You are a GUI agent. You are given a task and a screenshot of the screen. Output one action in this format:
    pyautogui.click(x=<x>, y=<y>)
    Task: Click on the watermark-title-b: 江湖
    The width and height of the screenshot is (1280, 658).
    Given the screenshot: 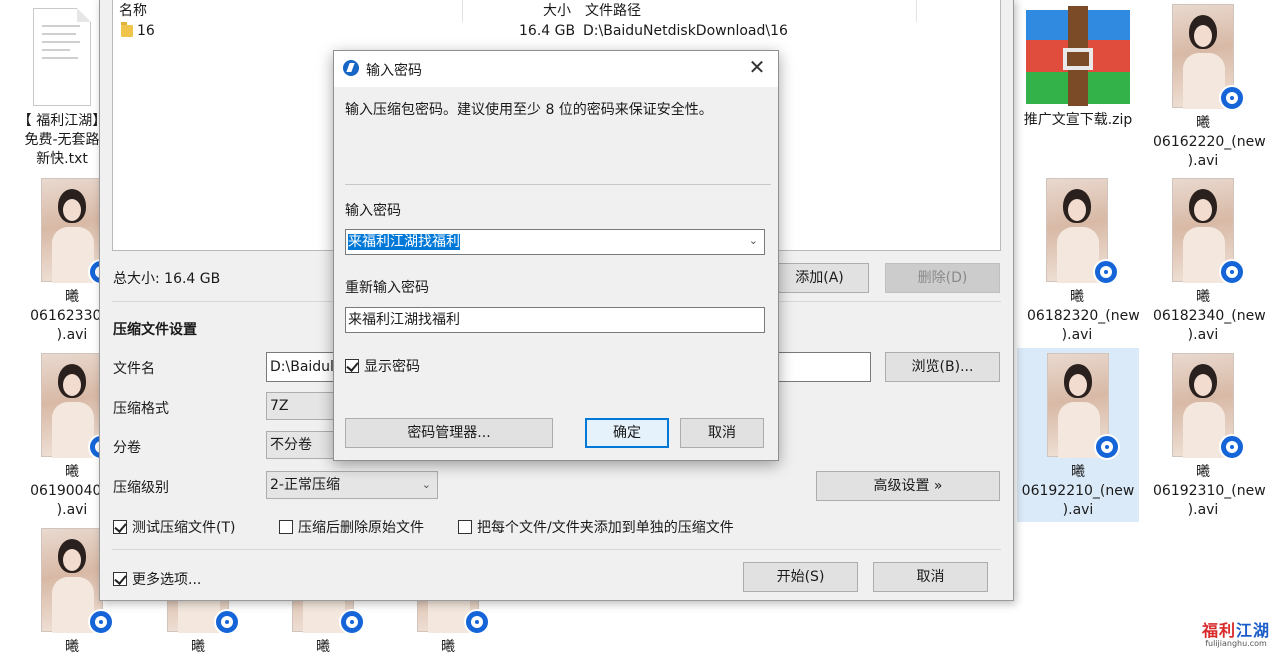 What is the action you would take?
    pyautogui.click(x=1253, y=630)
    